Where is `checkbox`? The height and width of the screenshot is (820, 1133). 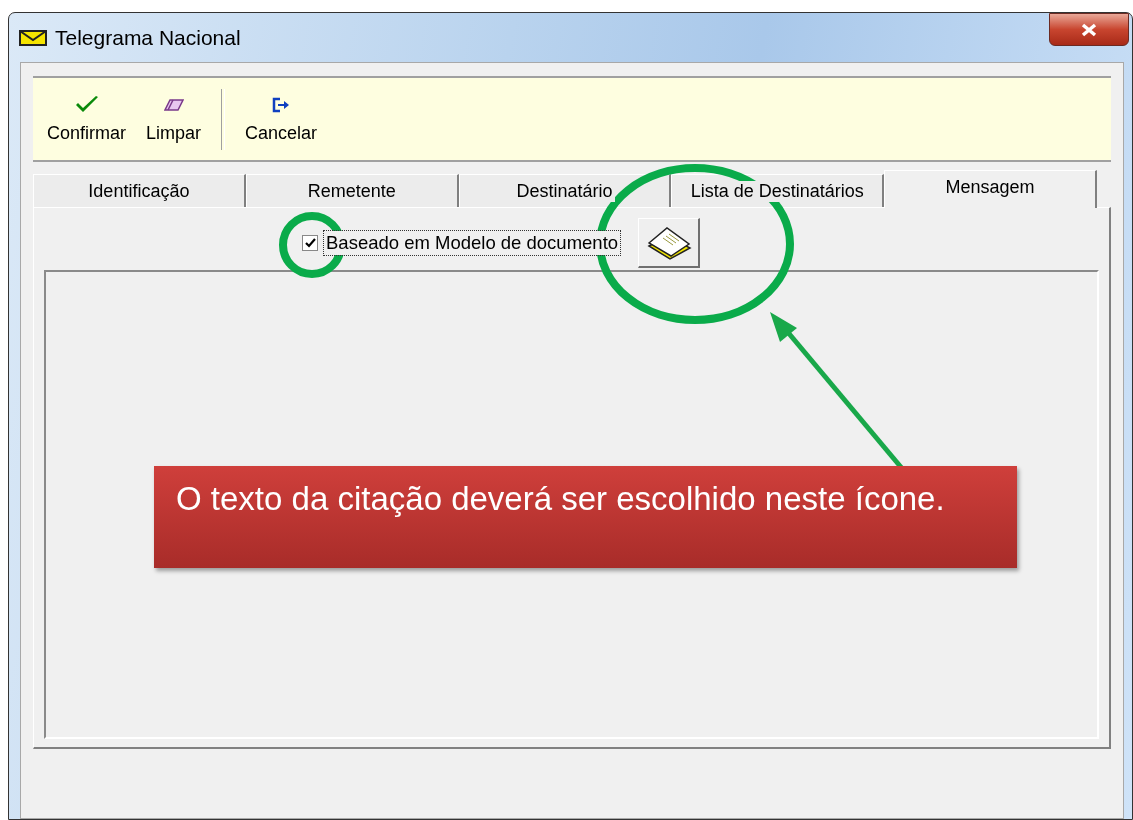 checkbox is located at coordinates (310, 243).